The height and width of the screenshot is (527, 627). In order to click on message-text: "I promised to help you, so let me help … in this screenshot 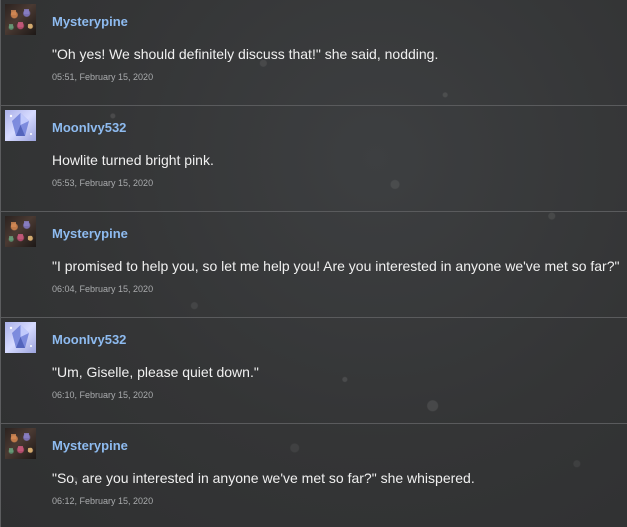, I will do `click(336, 266)`.